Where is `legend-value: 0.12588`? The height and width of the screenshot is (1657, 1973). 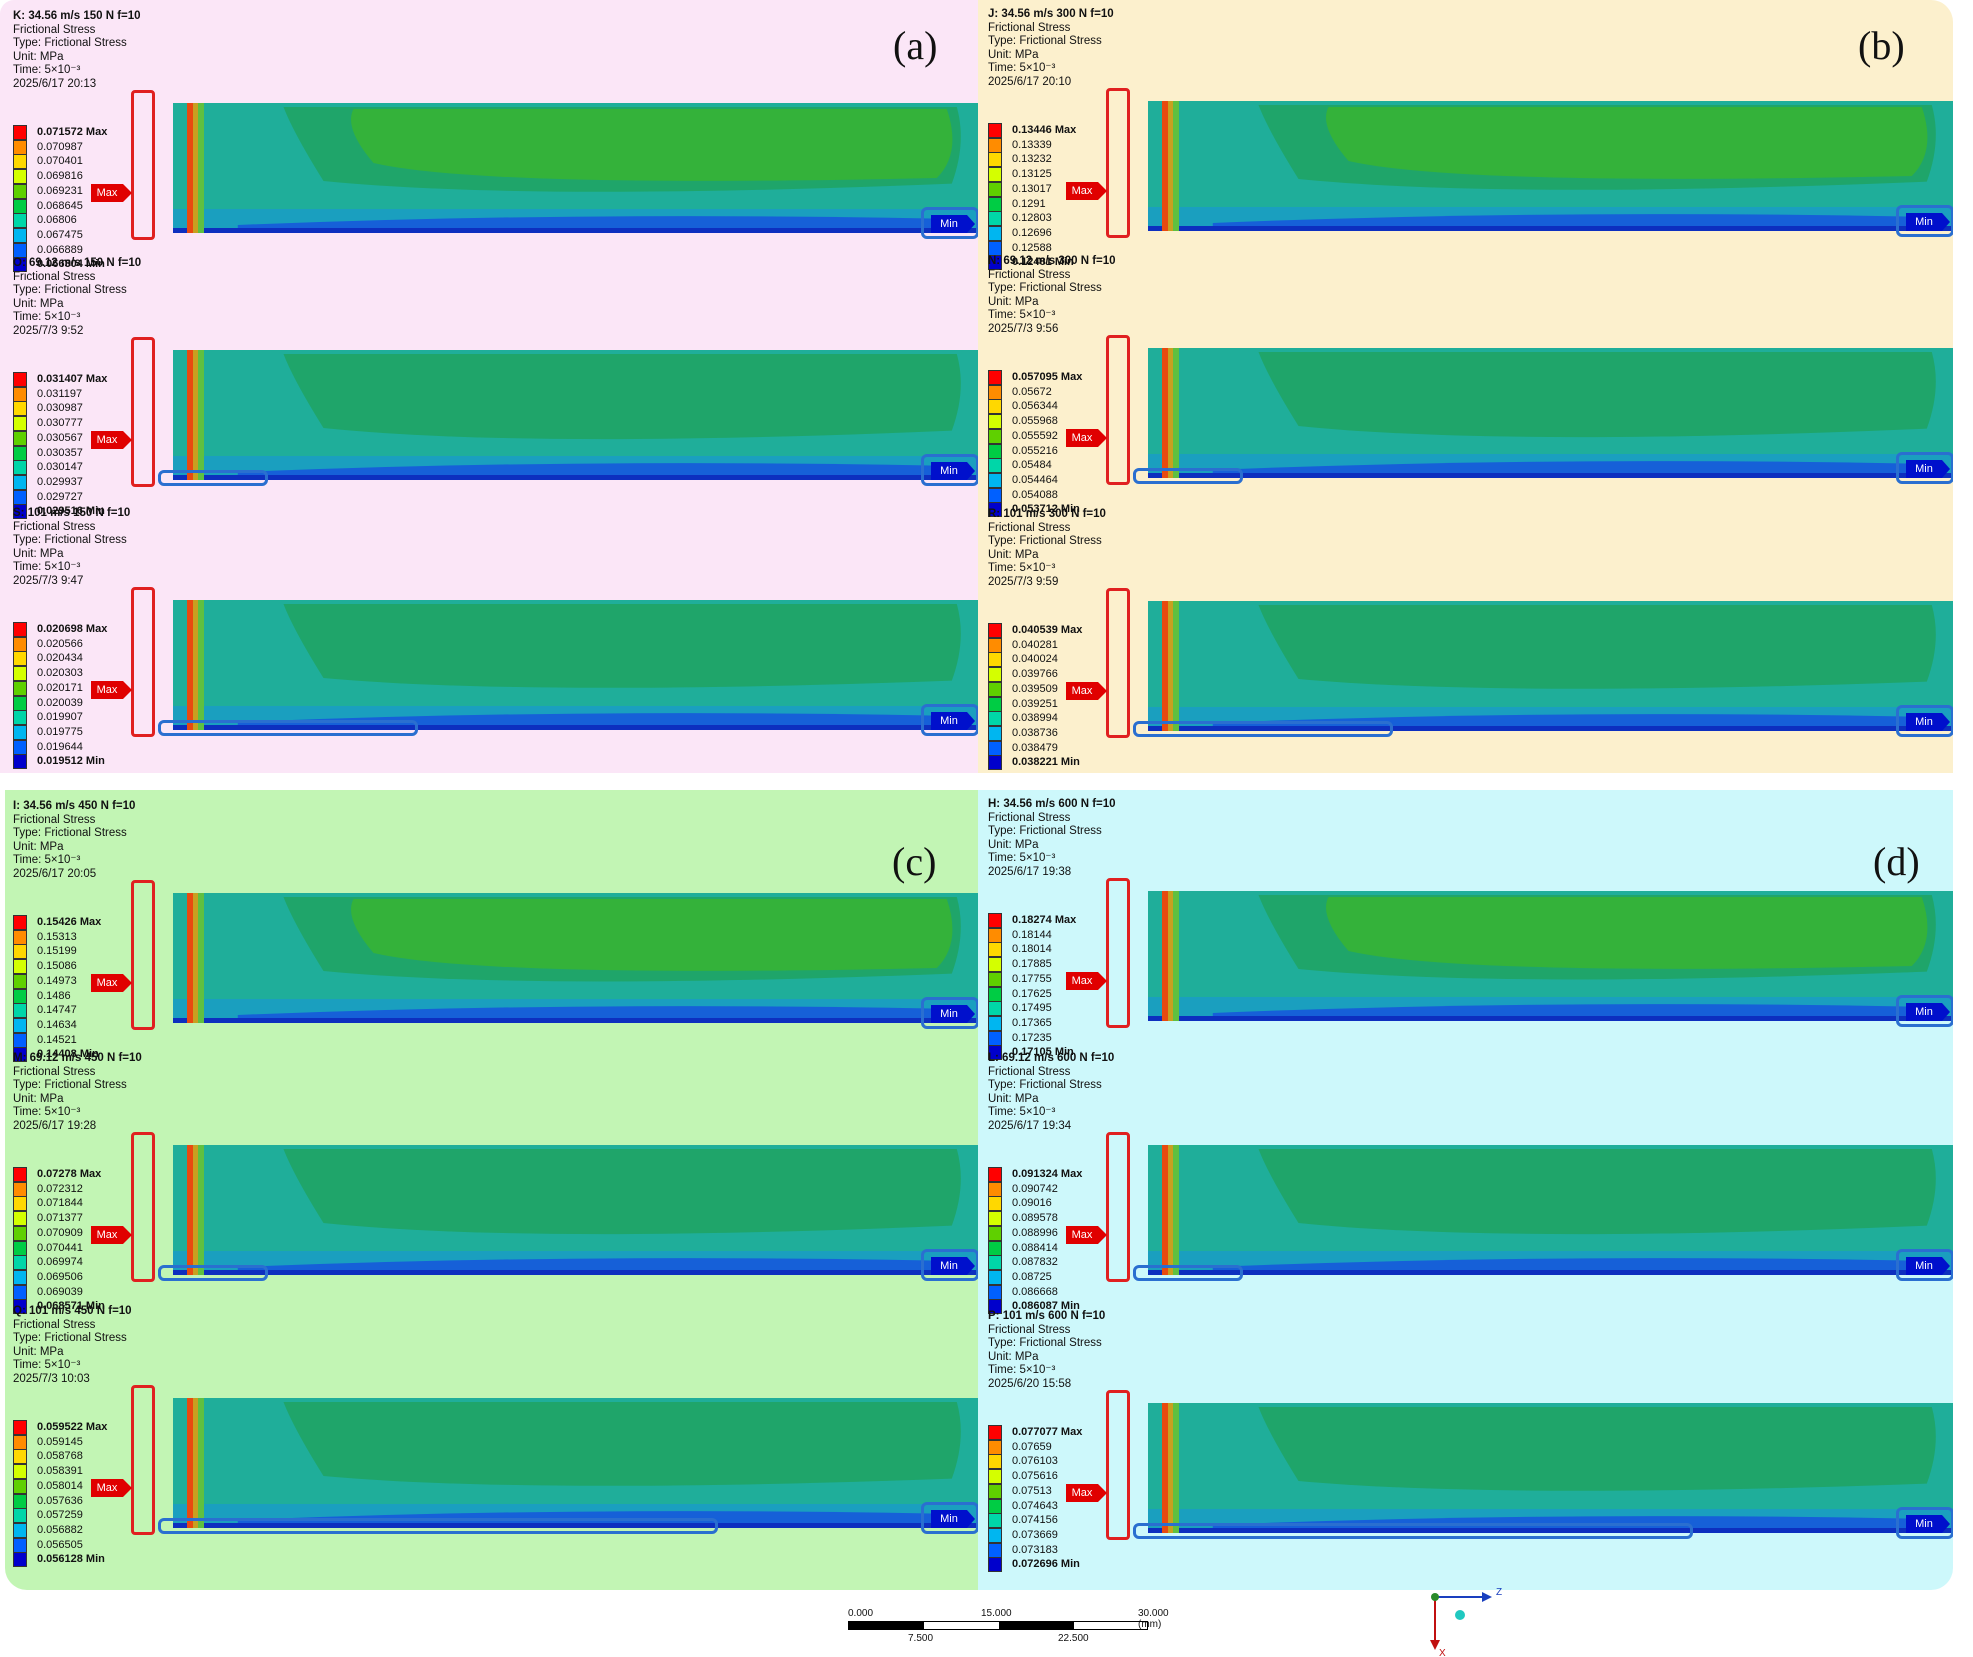
legend-value: 0.12588 is located at coordinates (1032, 247).